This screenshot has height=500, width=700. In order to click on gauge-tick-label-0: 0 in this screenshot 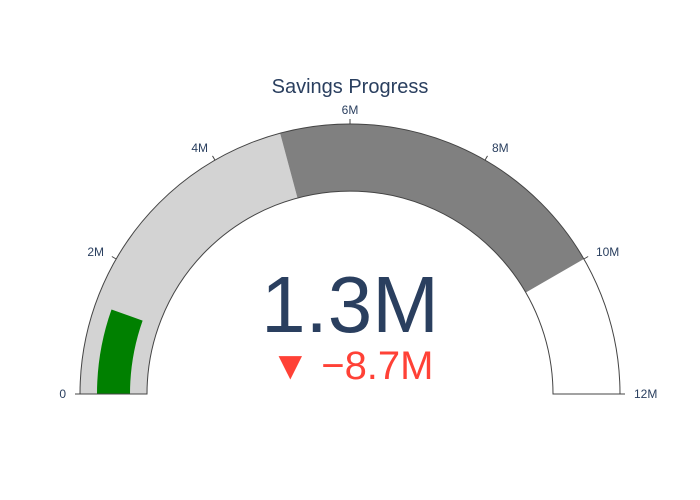, I will do `click(62, 394)`.